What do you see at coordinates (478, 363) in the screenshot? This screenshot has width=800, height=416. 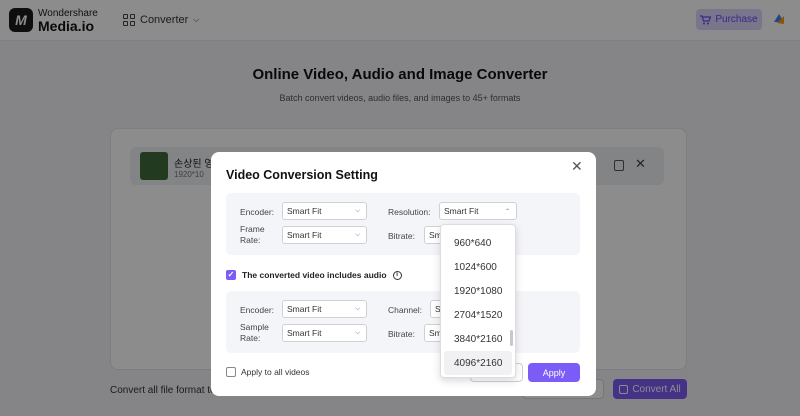 I see `resolution-option-hovered: 4096*2160` at bounding box center [478, 363].